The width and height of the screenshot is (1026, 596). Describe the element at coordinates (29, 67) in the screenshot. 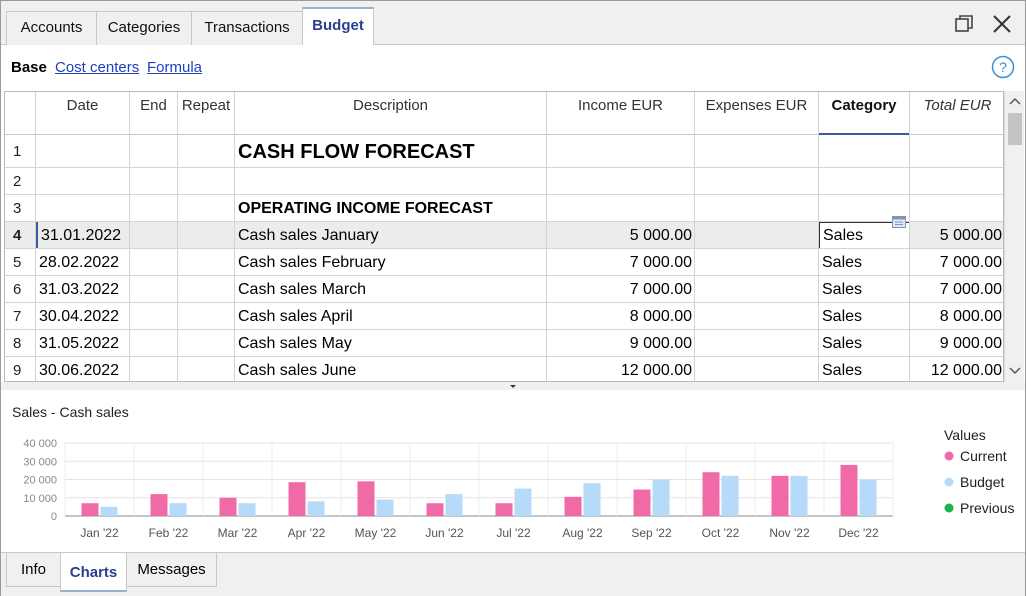

I see `view-base: Base` at that location.